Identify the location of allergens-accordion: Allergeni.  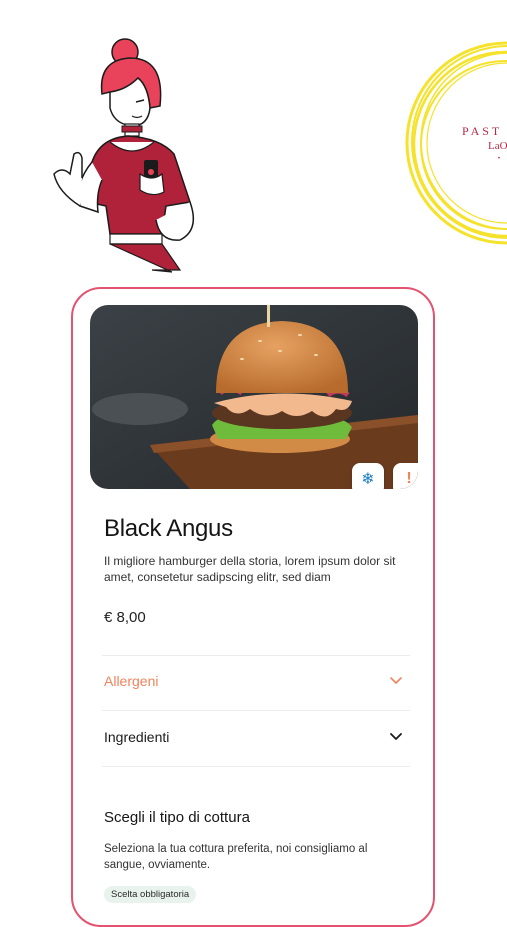
(253, 681).